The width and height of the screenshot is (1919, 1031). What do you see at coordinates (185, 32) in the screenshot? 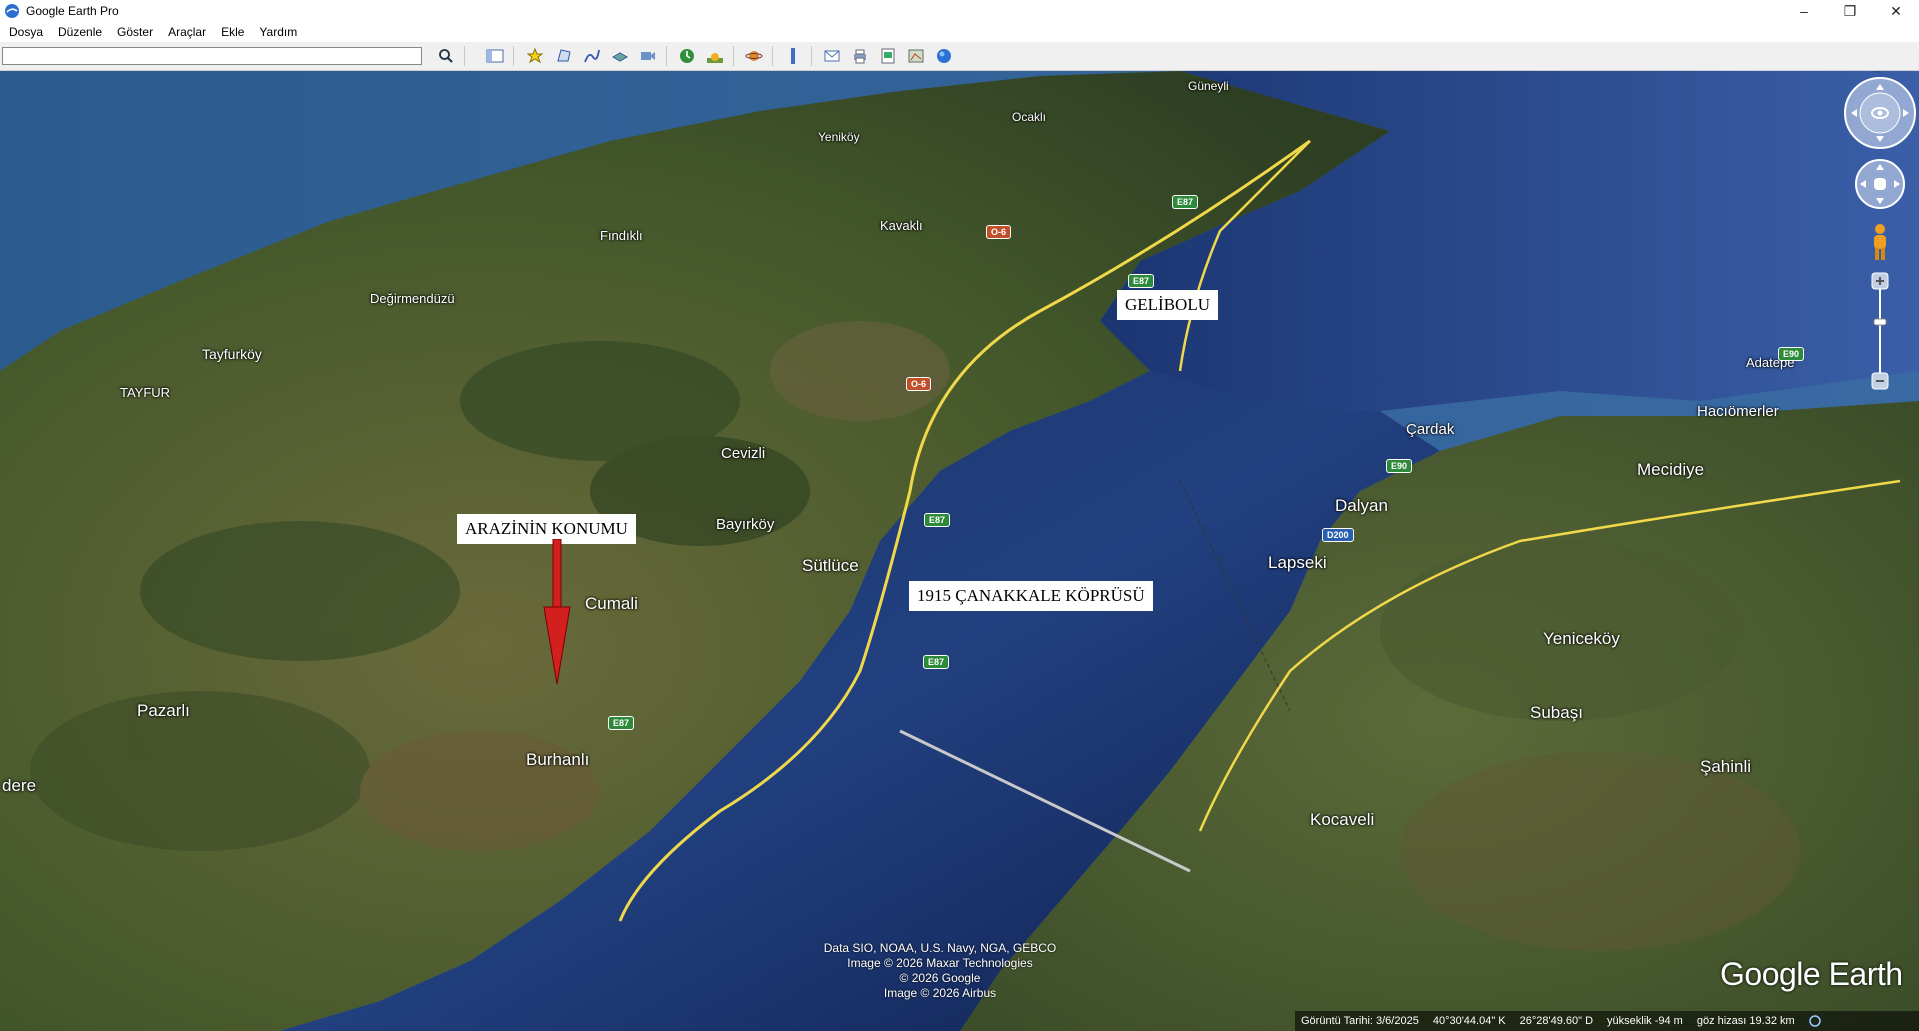
I see `menu-tools: Araçlar` at bounding box center [185, 32].